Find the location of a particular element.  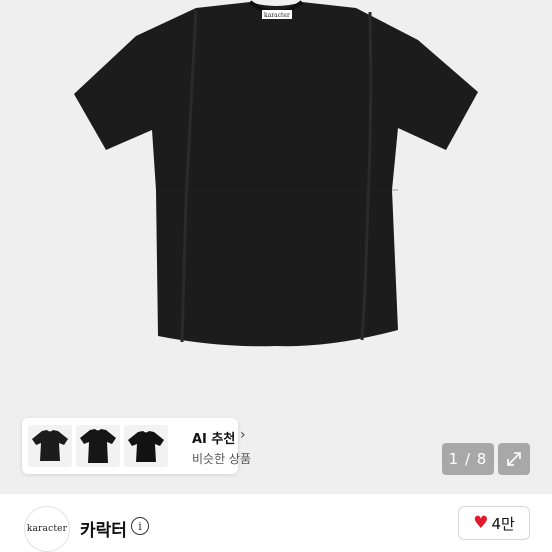

seller-avatar: karacter is located at coordinates (47, 529).